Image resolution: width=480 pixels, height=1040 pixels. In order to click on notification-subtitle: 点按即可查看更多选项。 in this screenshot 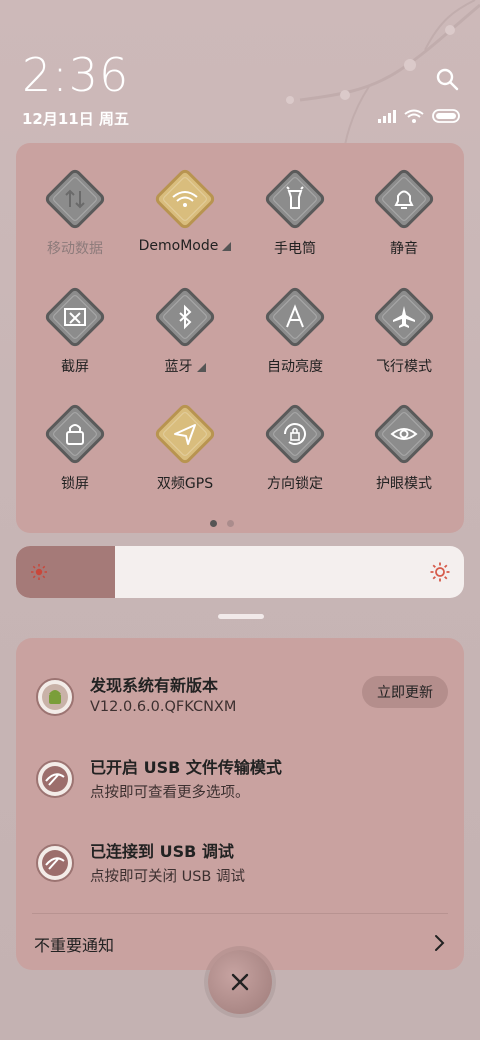, I will do `click(170, 793)`.